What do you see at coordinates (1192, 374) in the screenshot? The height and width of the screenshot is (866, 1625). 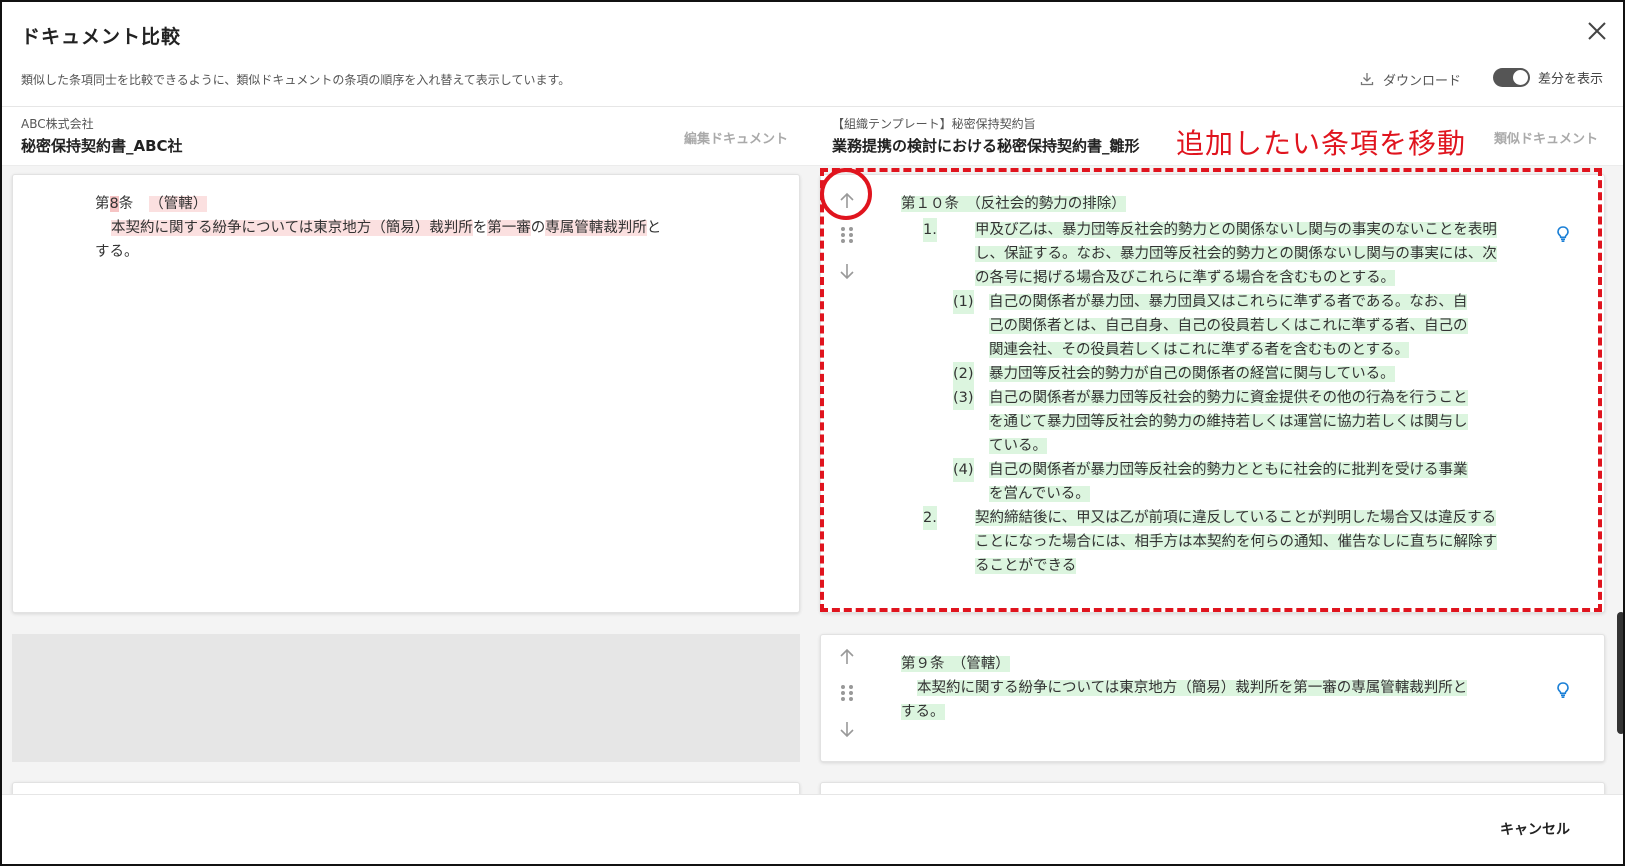 I see `item-line: 暴力団等反社会的勢力が自己の関係者の経営に関与している。` at bounding box center [1192, 374].